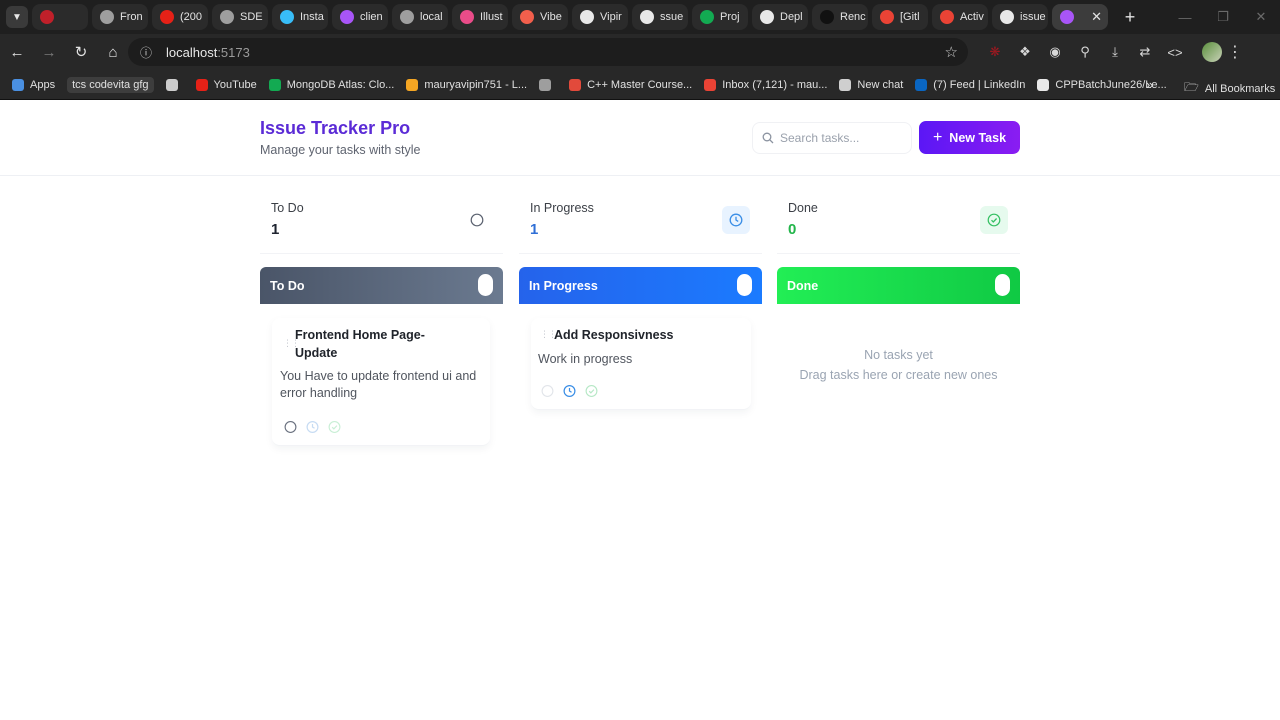 The image size is (1280, 720). Describe the element at coordinates (17, 52) in the screenshot. I see `back-icon: ←` at that location.